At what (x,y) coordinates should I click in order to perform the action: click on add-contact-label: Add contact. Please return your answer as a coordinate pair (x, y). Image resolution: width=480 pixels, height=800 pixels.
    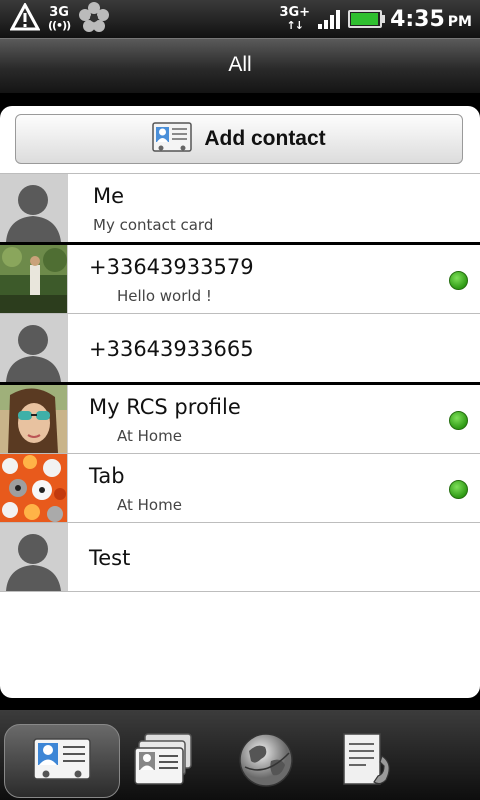
    Looking at the image, I should click on (265, 138).